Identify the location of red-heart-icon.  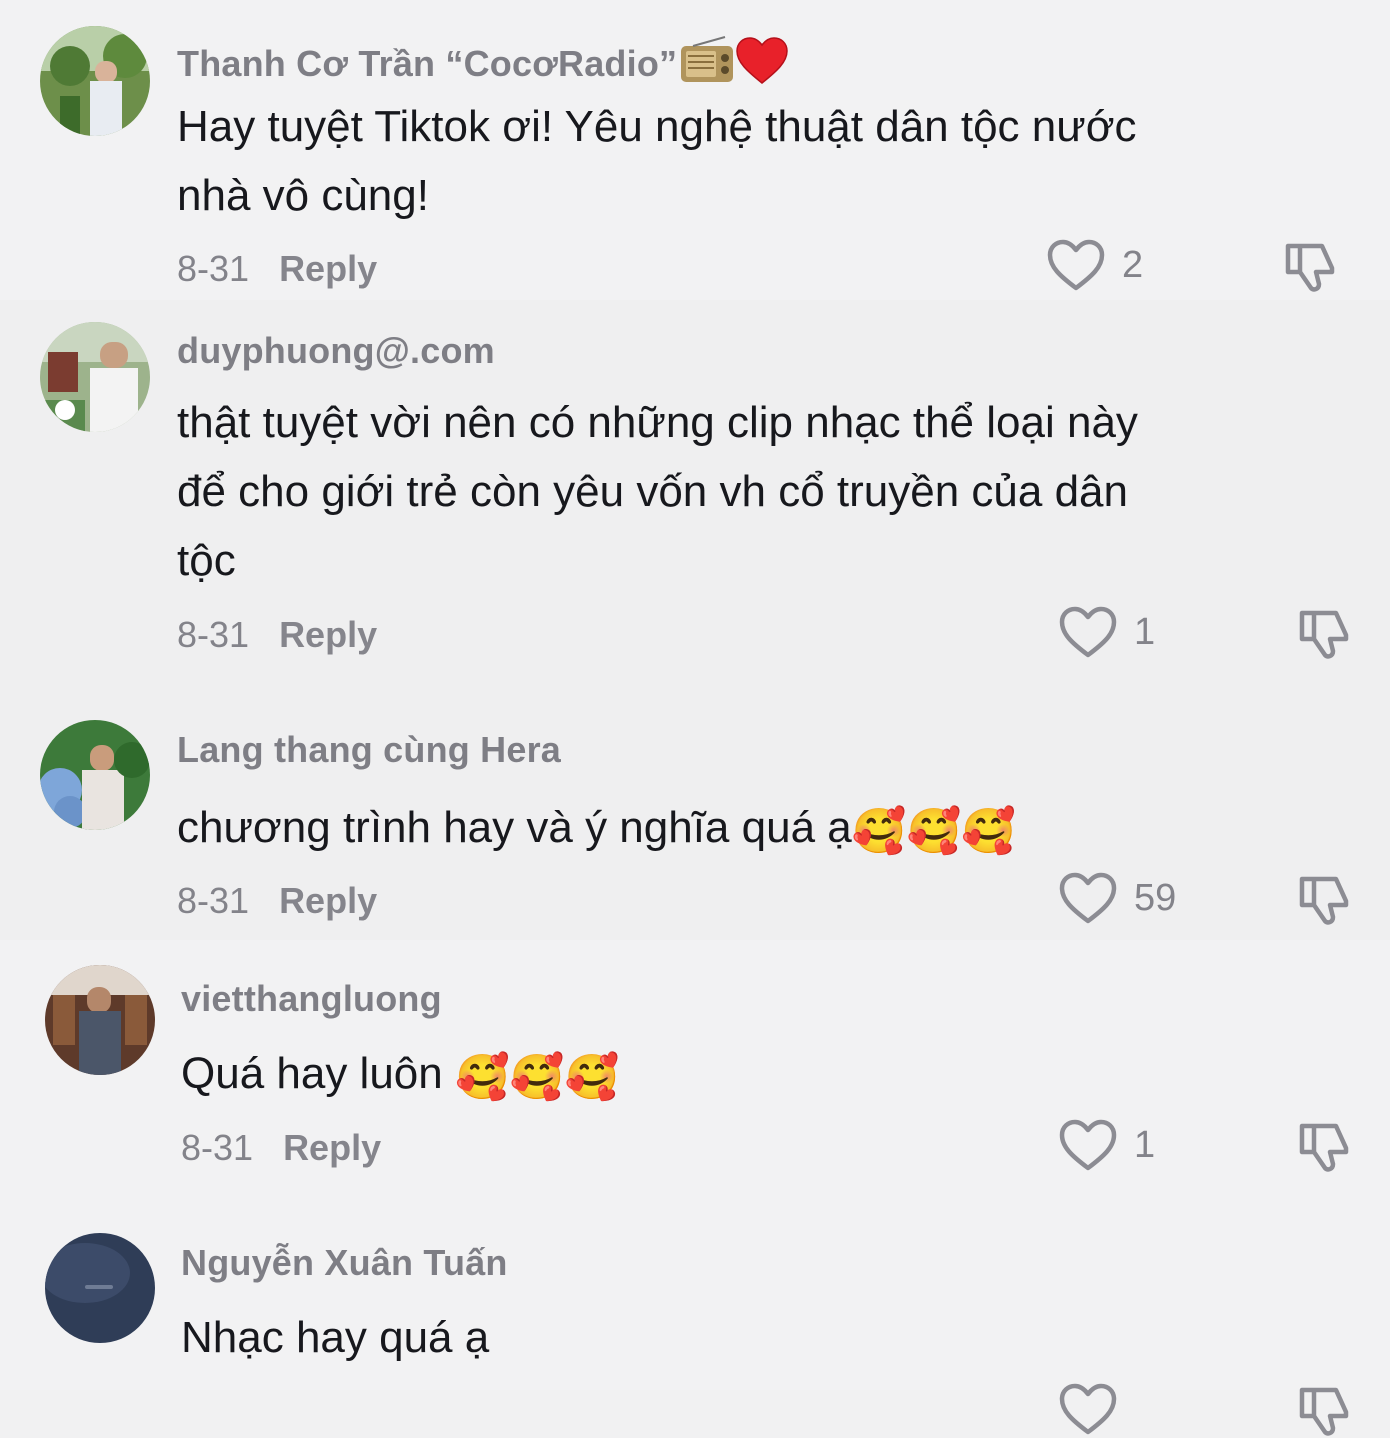
(762, 65).